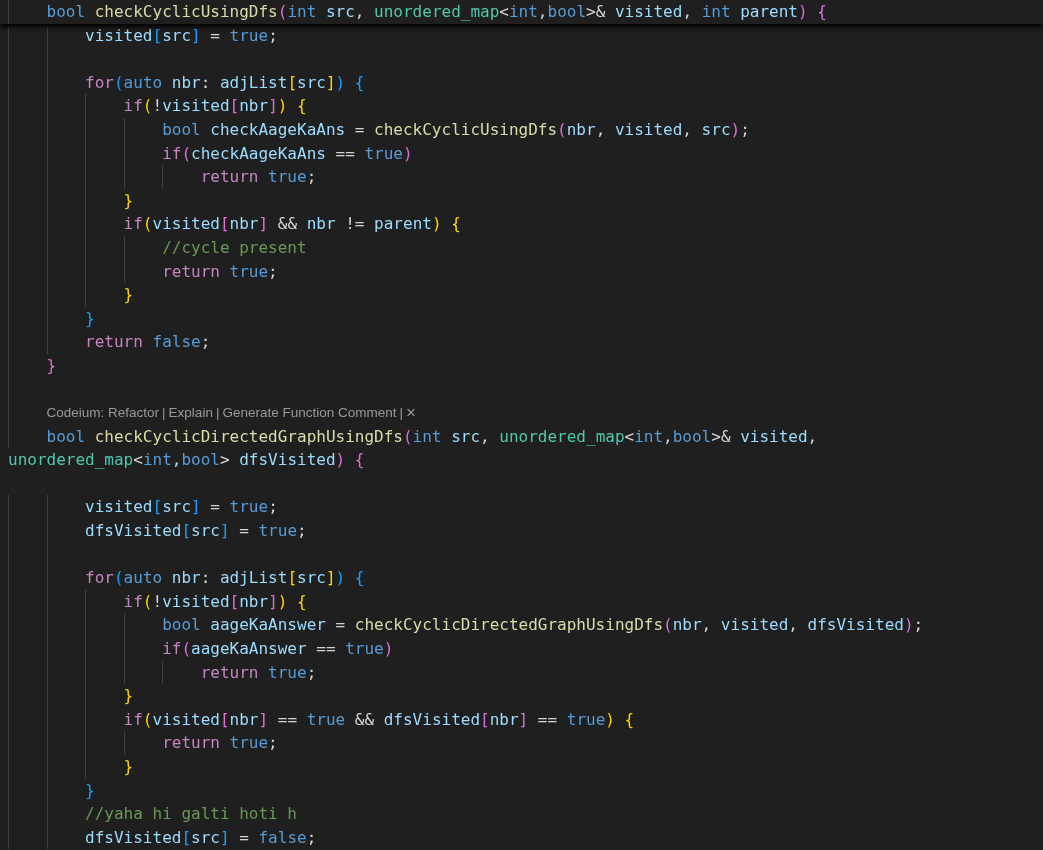  What do you see at coordinates (190, 413) in the screenshot?
I see `codelens-link: Explain` at bounding box center [190, 413].